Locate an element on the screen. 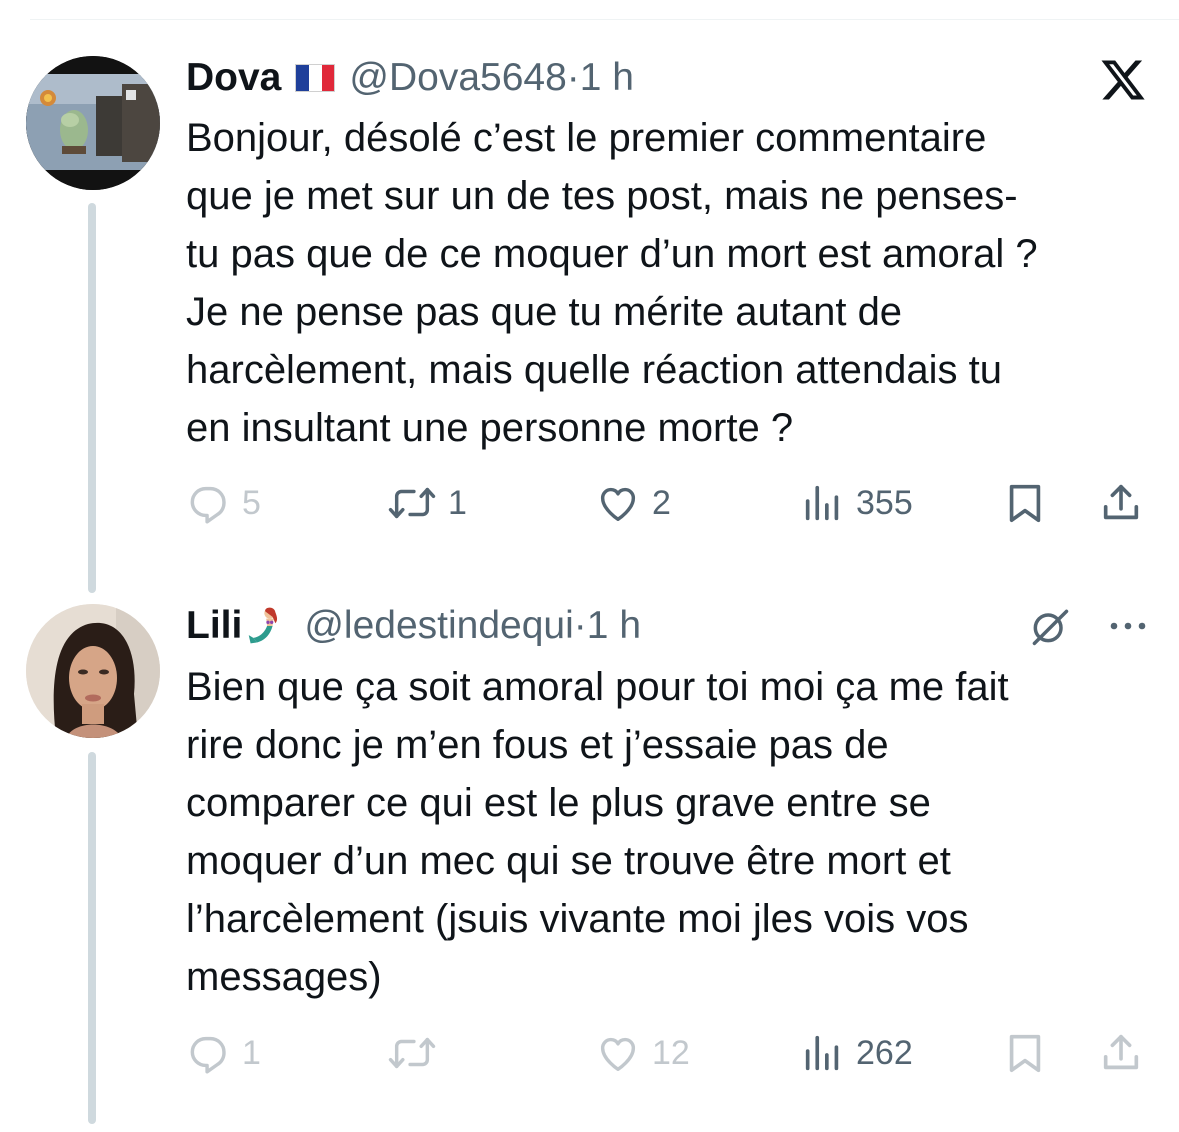 The image size is (1179, 1132). reply-count: 1 is located at coordinates (251, 1052).